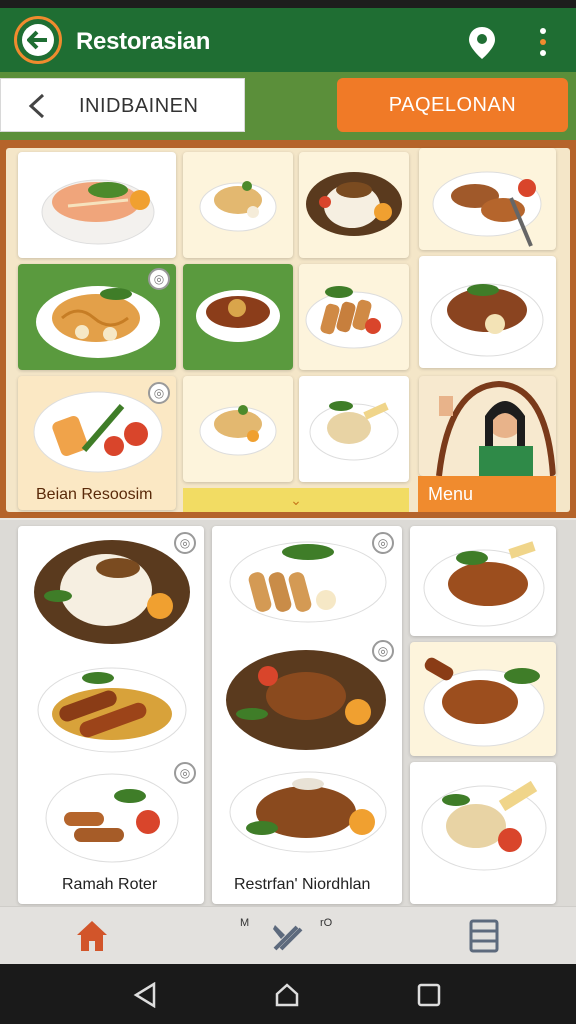 The height and width of the screenshot is (1024, 576). I want to click on android-recents-icon, so click(429, 995).